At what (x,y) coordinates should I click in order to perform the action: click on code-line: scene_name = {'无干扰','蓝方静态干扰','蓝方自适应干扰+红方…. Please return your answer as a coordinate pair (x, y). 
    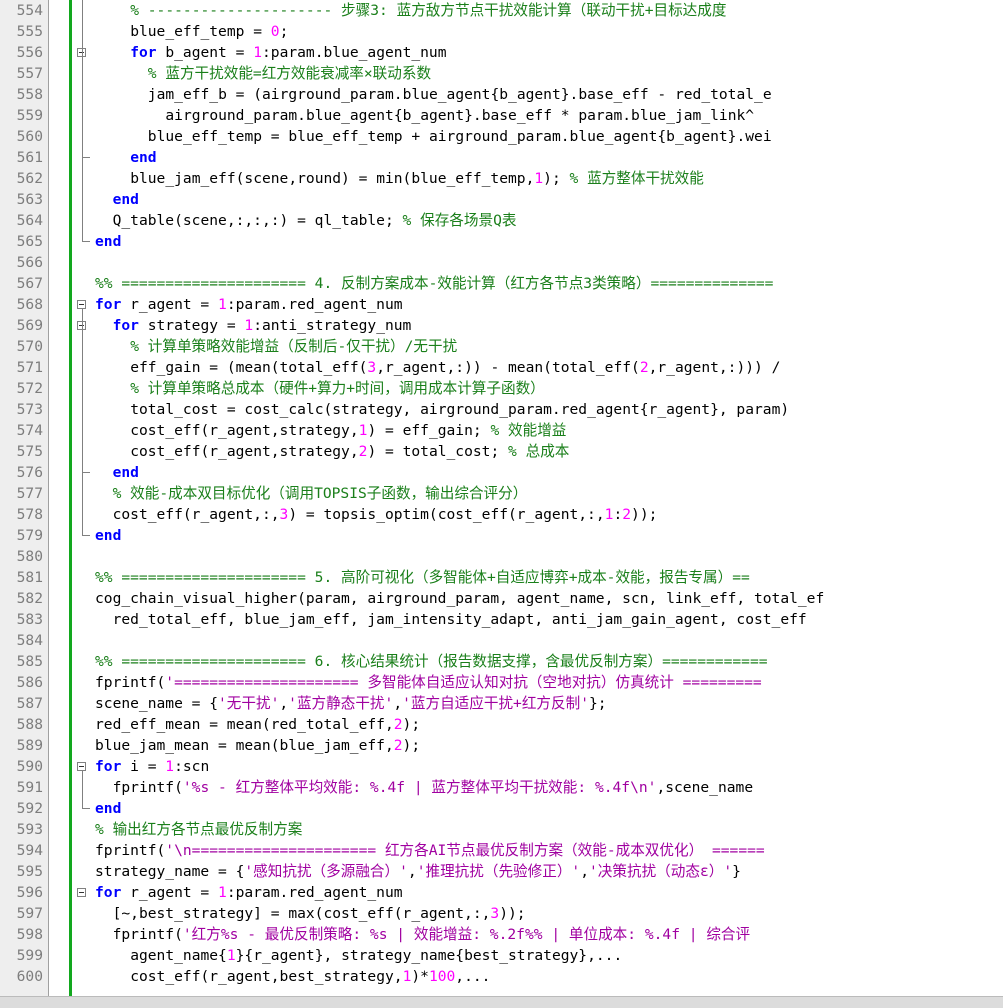
    Looking at the image, I should click on (351, 703).